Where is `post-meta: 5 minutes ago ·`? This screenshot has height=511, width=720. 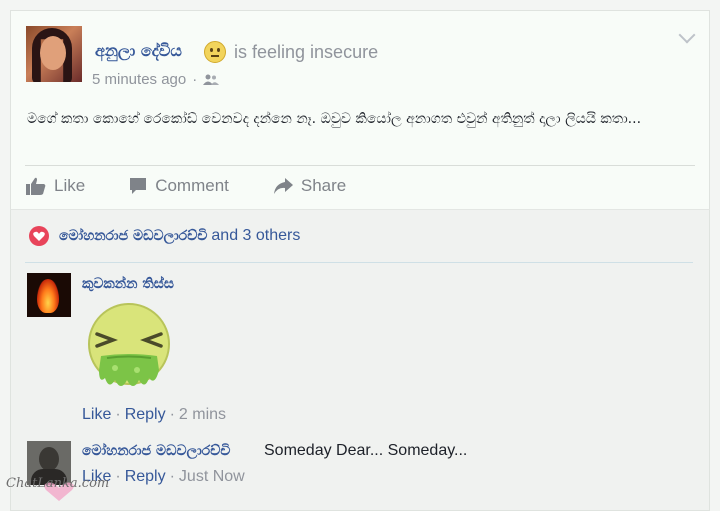 post-meta: 5 minutes ago · is located at coordinates (156, 79).